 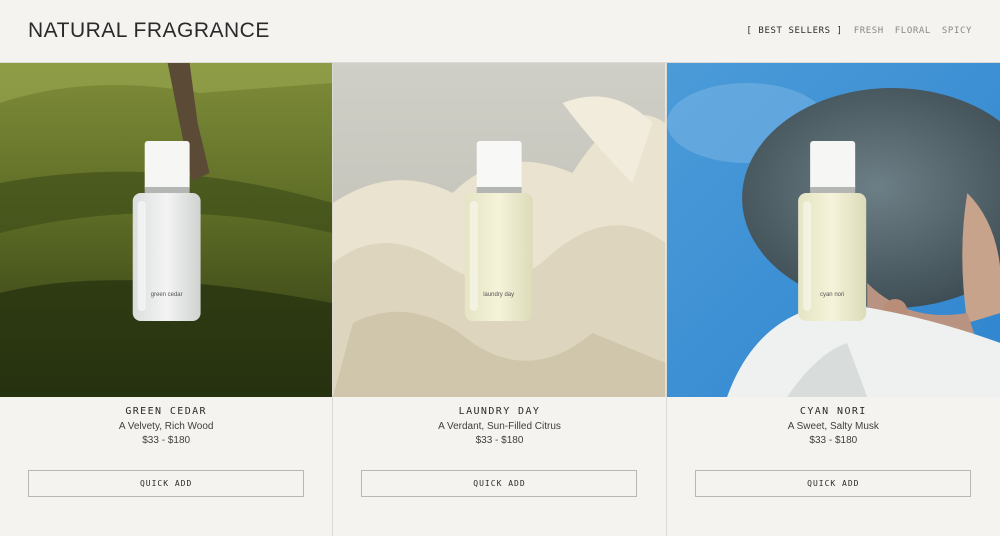 I want to click on nav-spicy: SPICY, so click(x=957, y=31).